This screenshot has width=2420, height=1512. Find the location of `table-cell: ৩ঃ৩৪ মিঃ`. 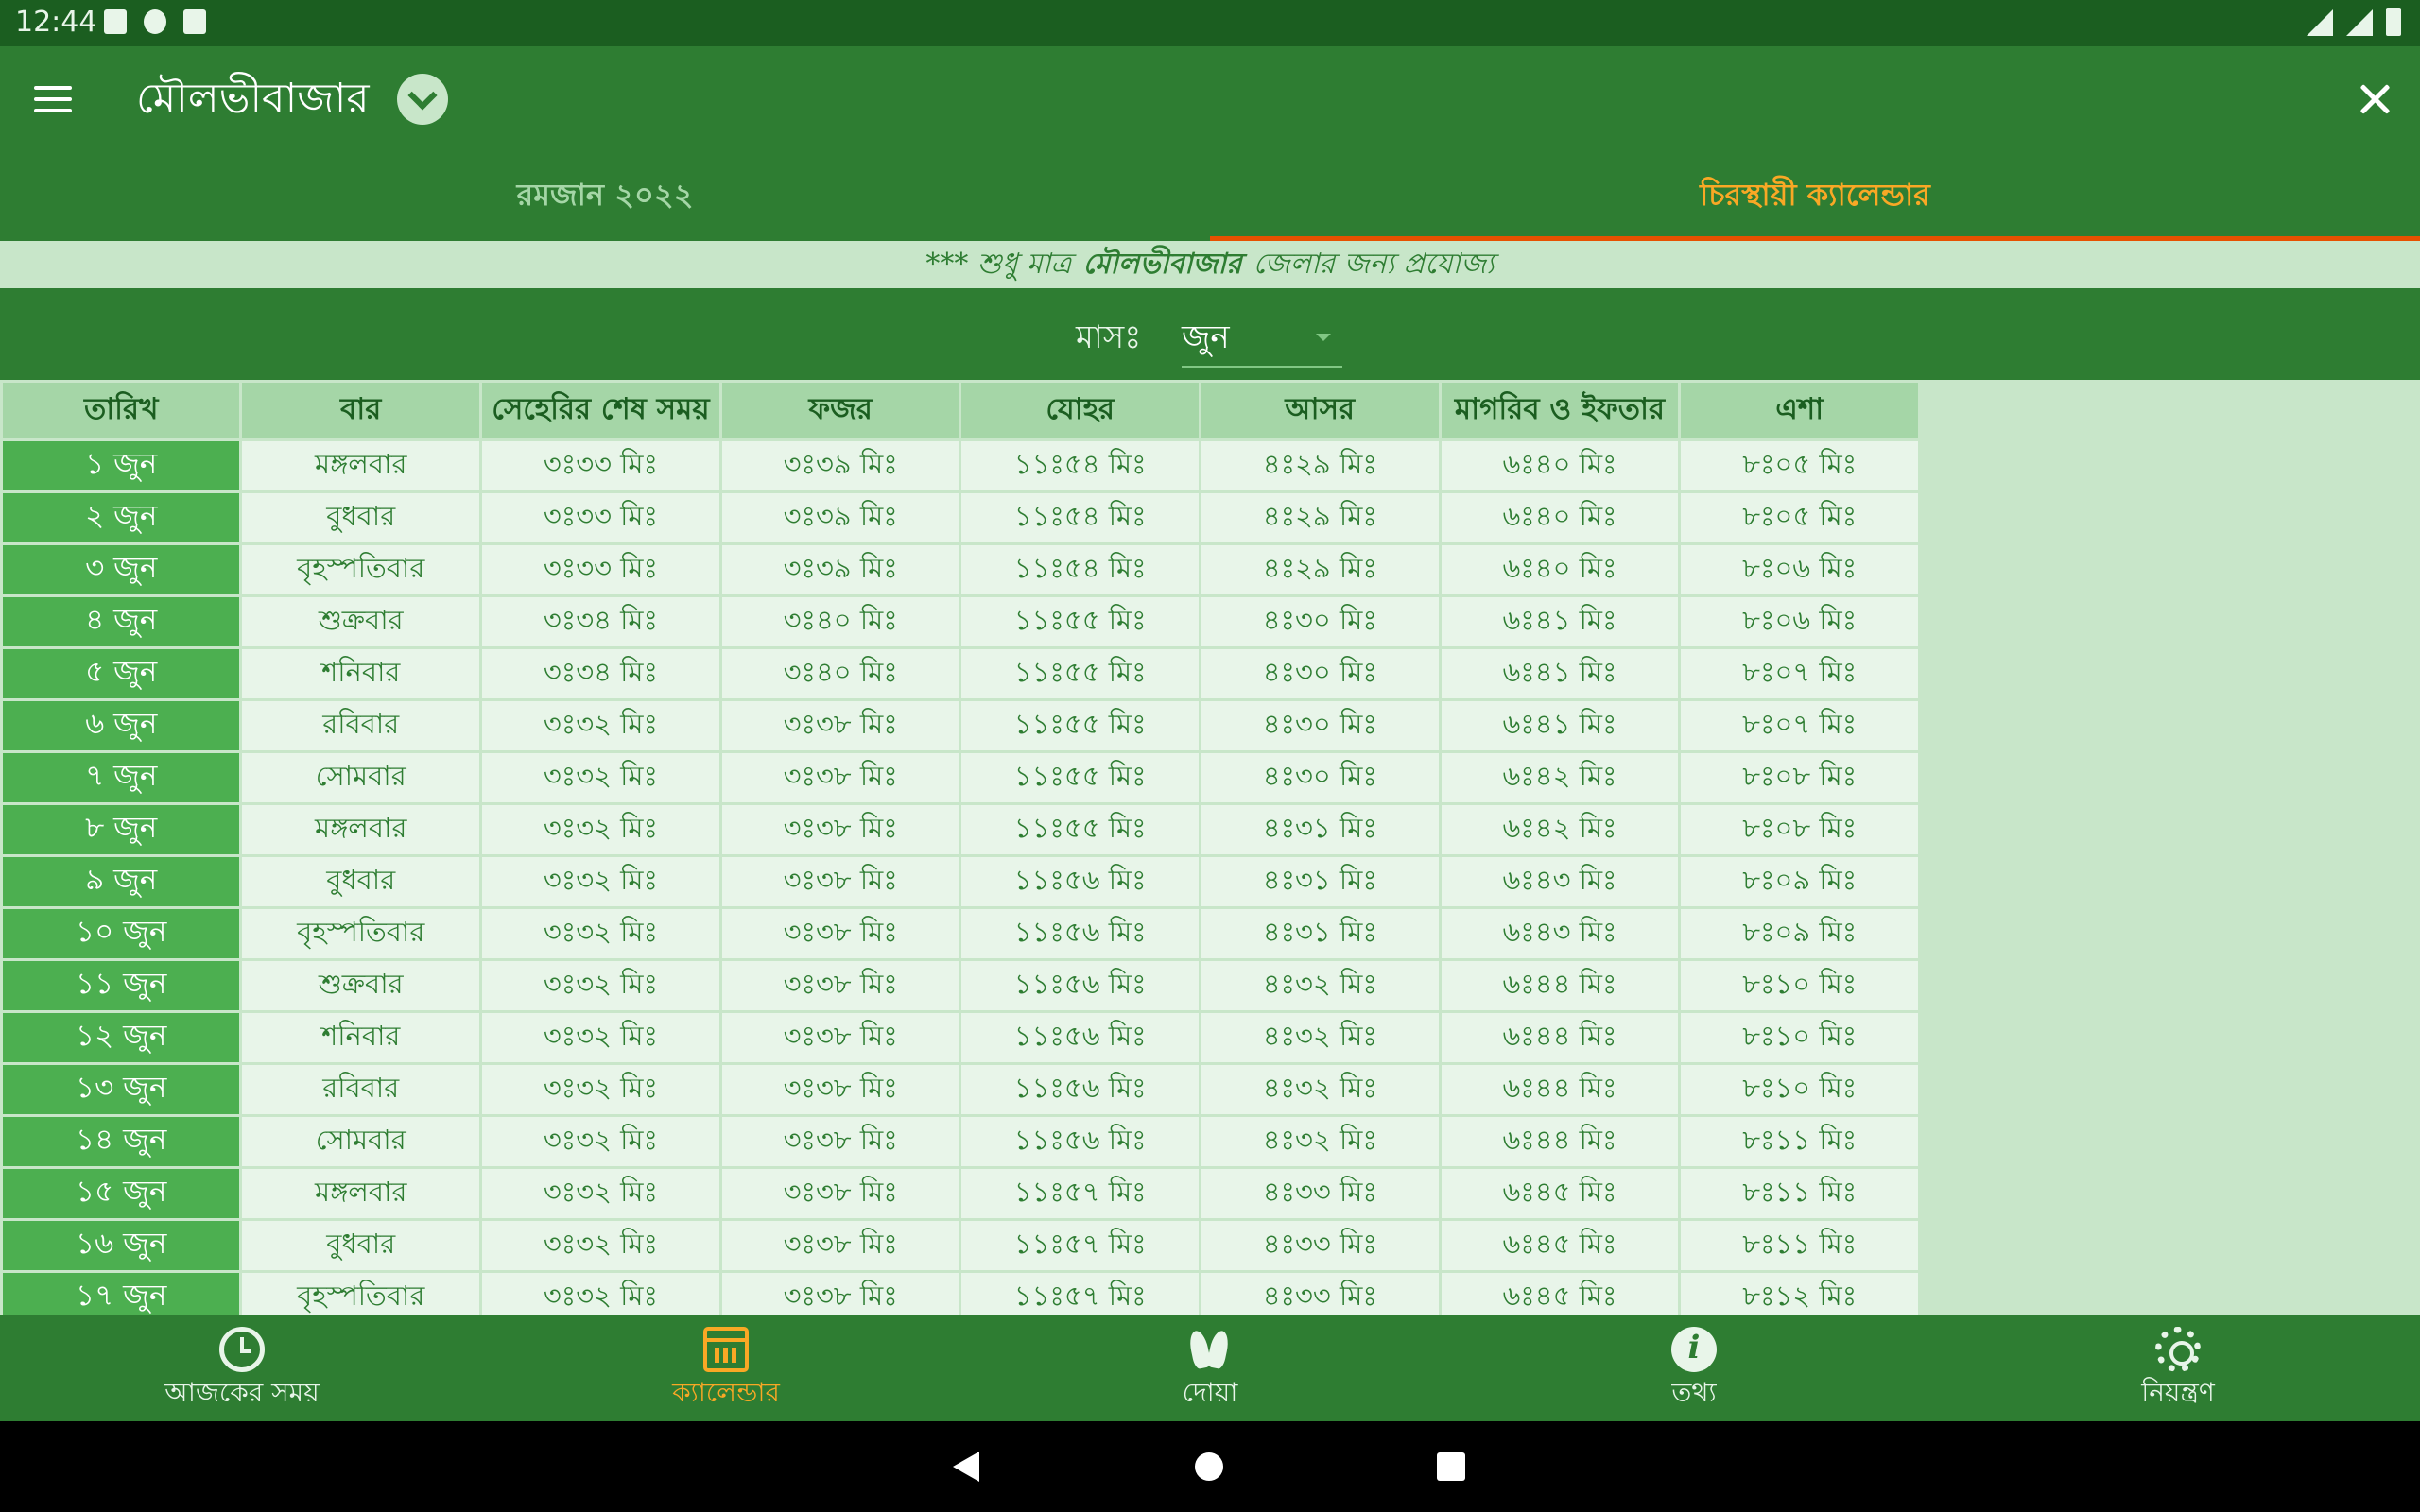

table-cell: ৩ঃ৩৪ মিঃ is located at coordinates (600, 621).